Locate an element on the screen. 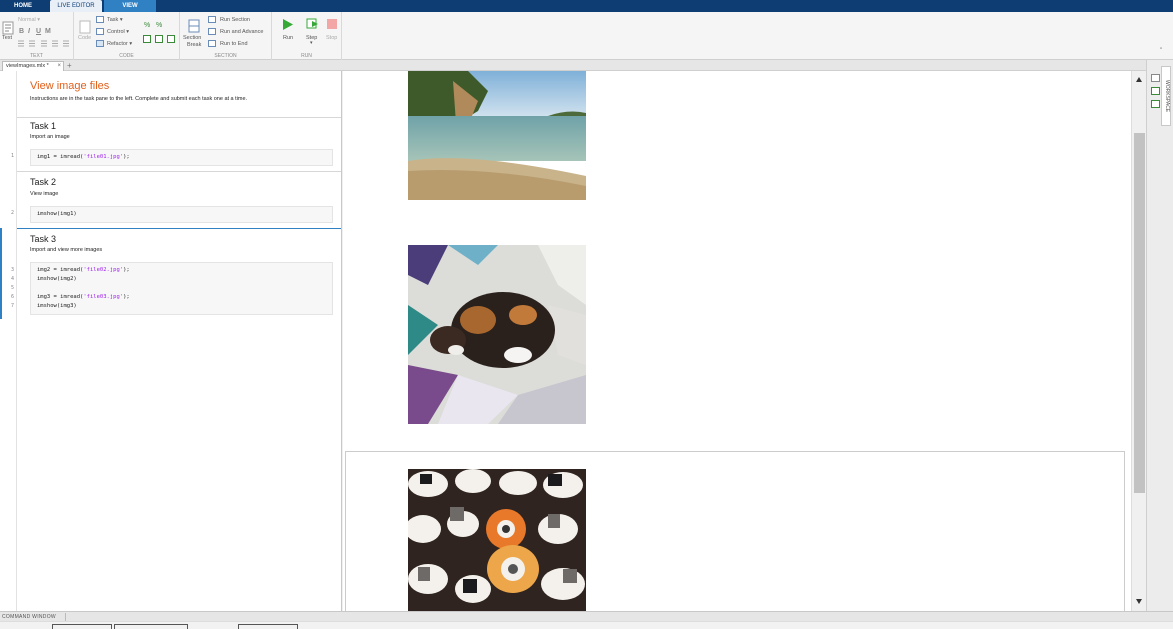 The image size is (1173, 629). task-dropdown: Task ▾ is located at coordinates (115, 20).